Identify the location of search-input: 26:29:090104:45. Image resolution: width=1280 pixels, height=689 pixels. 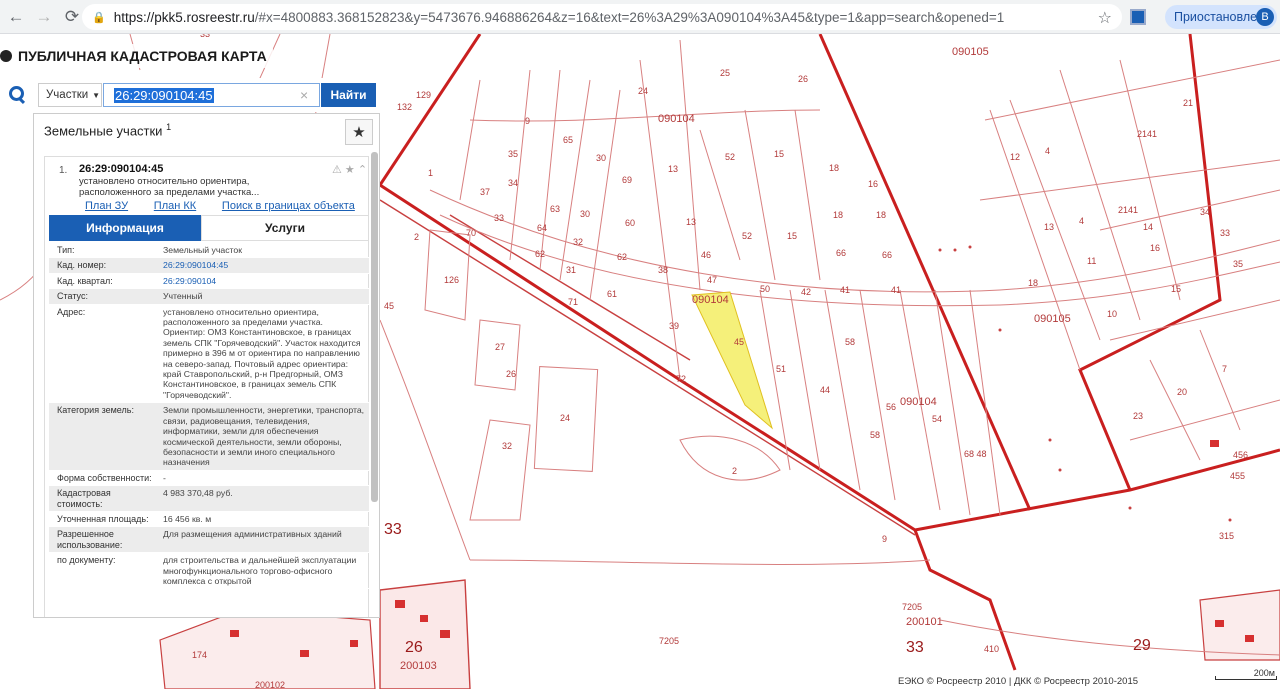
(211, 95).